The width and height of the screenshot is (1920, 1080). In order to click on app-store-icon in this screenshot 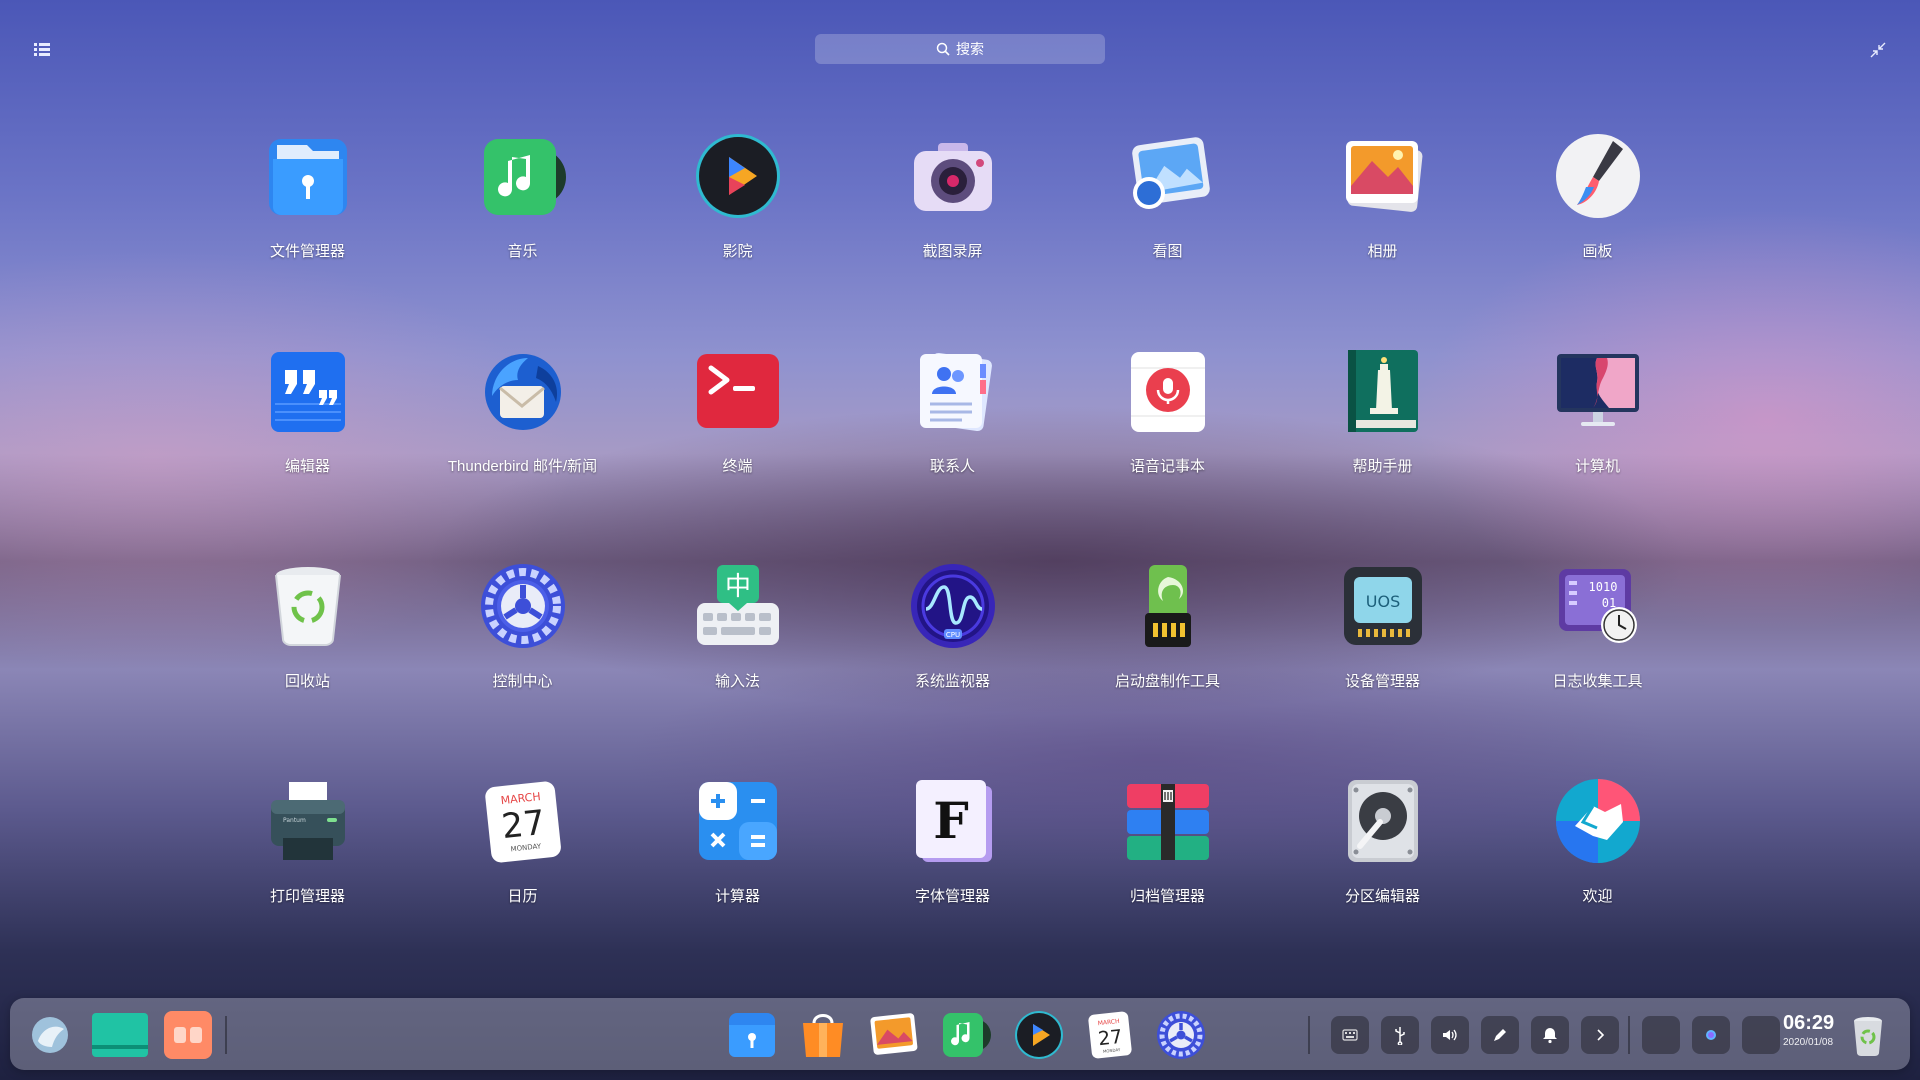, I will do `click(823, 1035)`.